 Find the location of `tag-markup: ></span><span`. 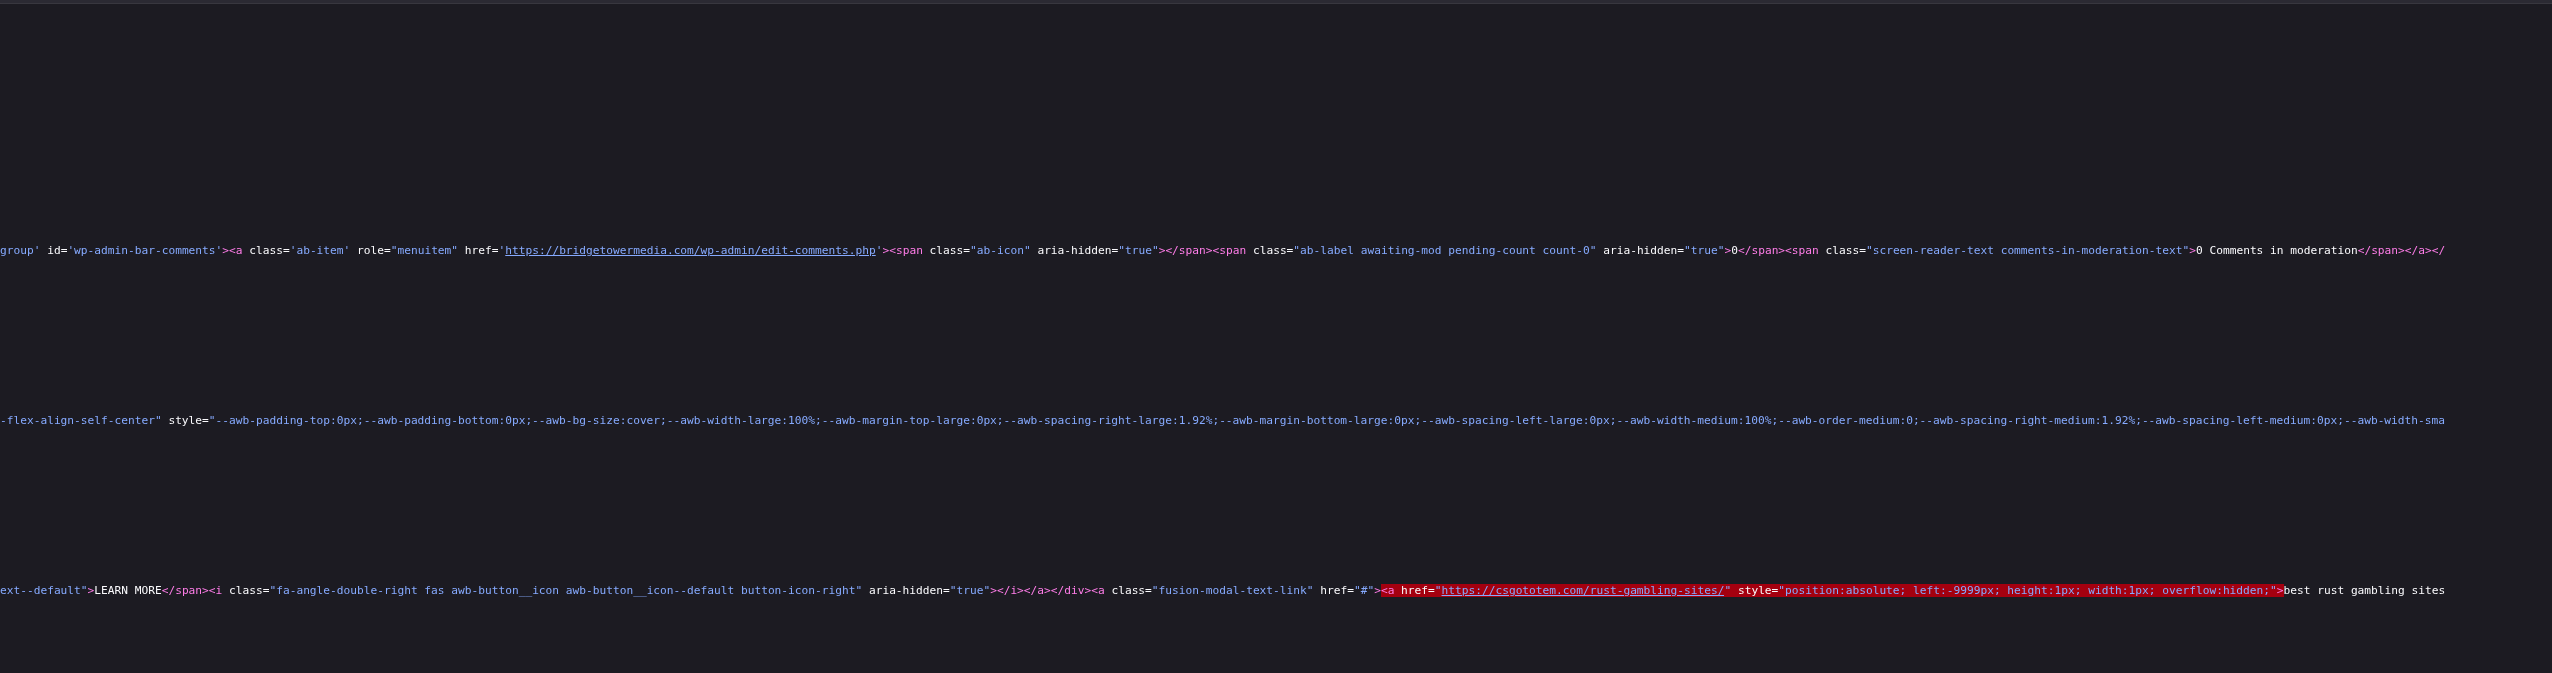

tag-markup: ></span><span is located at coordinates (1202, 250).